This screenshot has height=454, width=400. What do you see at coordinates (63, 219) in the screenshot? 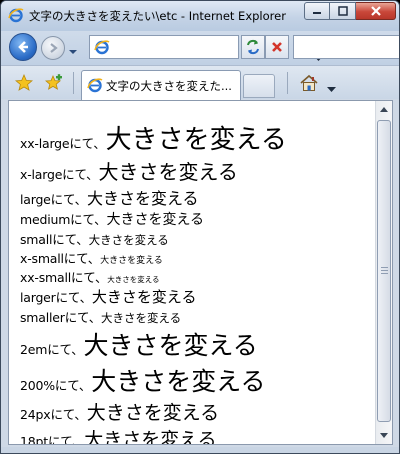
I see `size-line-prefix: mediumにて、` at bounding box center [63, 219].